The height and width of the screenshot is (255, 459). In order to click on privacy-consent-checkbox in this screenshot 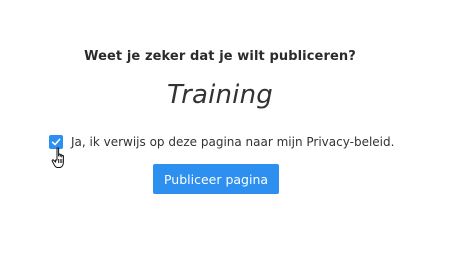, I will do `click(56, 142)`.